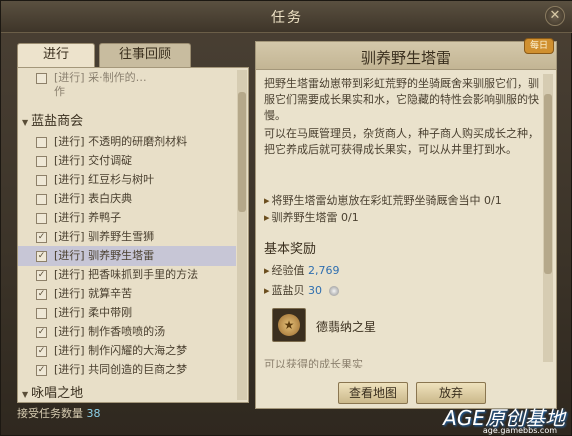 The width and height of the screenshot is (572, 436). I want to click on tab-bar: 进行 往事回顾, so click(132, 55).